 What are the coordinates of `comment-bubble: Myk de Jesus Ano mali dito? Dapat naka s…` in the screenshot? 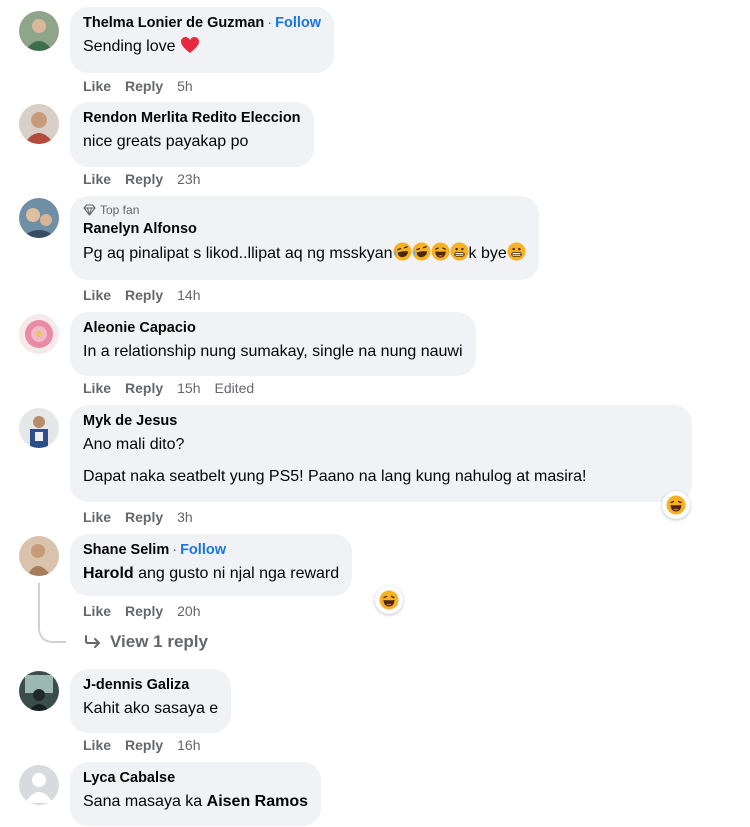 It's located at (381, 453).